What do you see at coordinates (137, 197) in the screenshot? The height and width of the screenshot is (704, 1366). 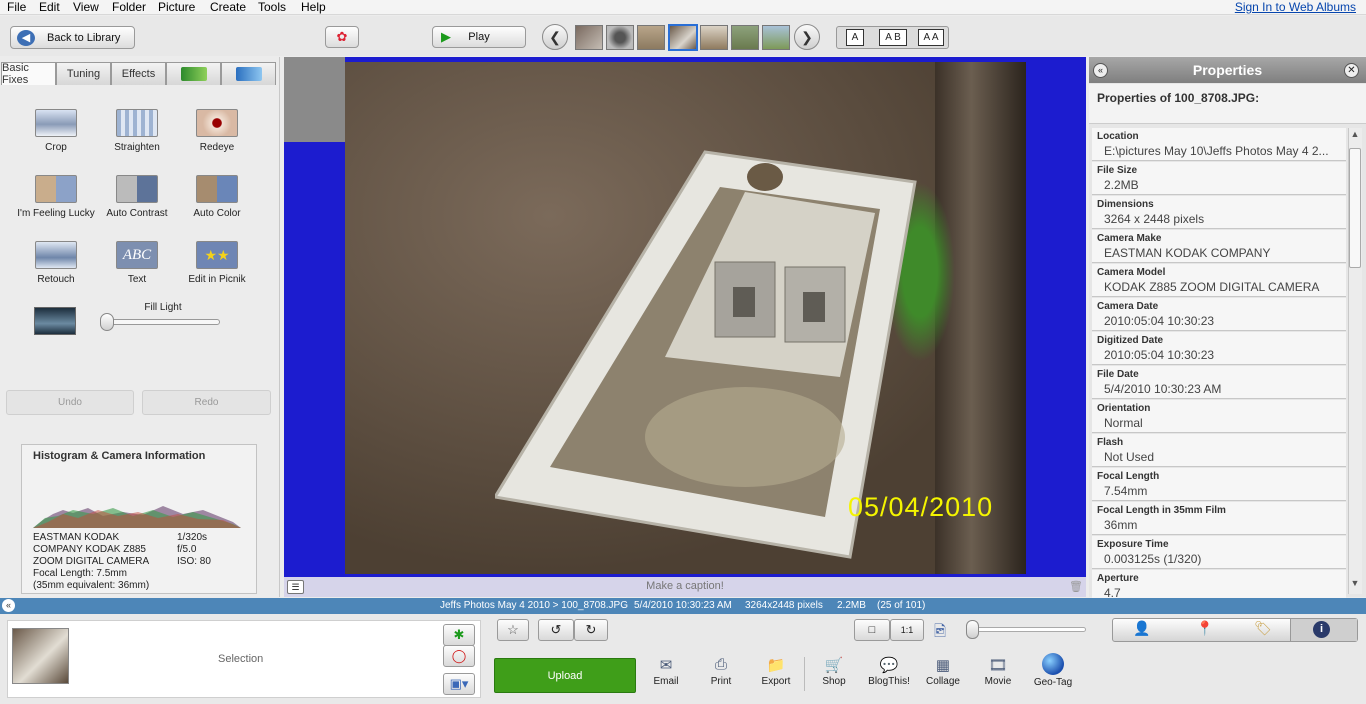 I see `auto-contrast-tool: Auto Contrast` at bounding box center [137, 197].